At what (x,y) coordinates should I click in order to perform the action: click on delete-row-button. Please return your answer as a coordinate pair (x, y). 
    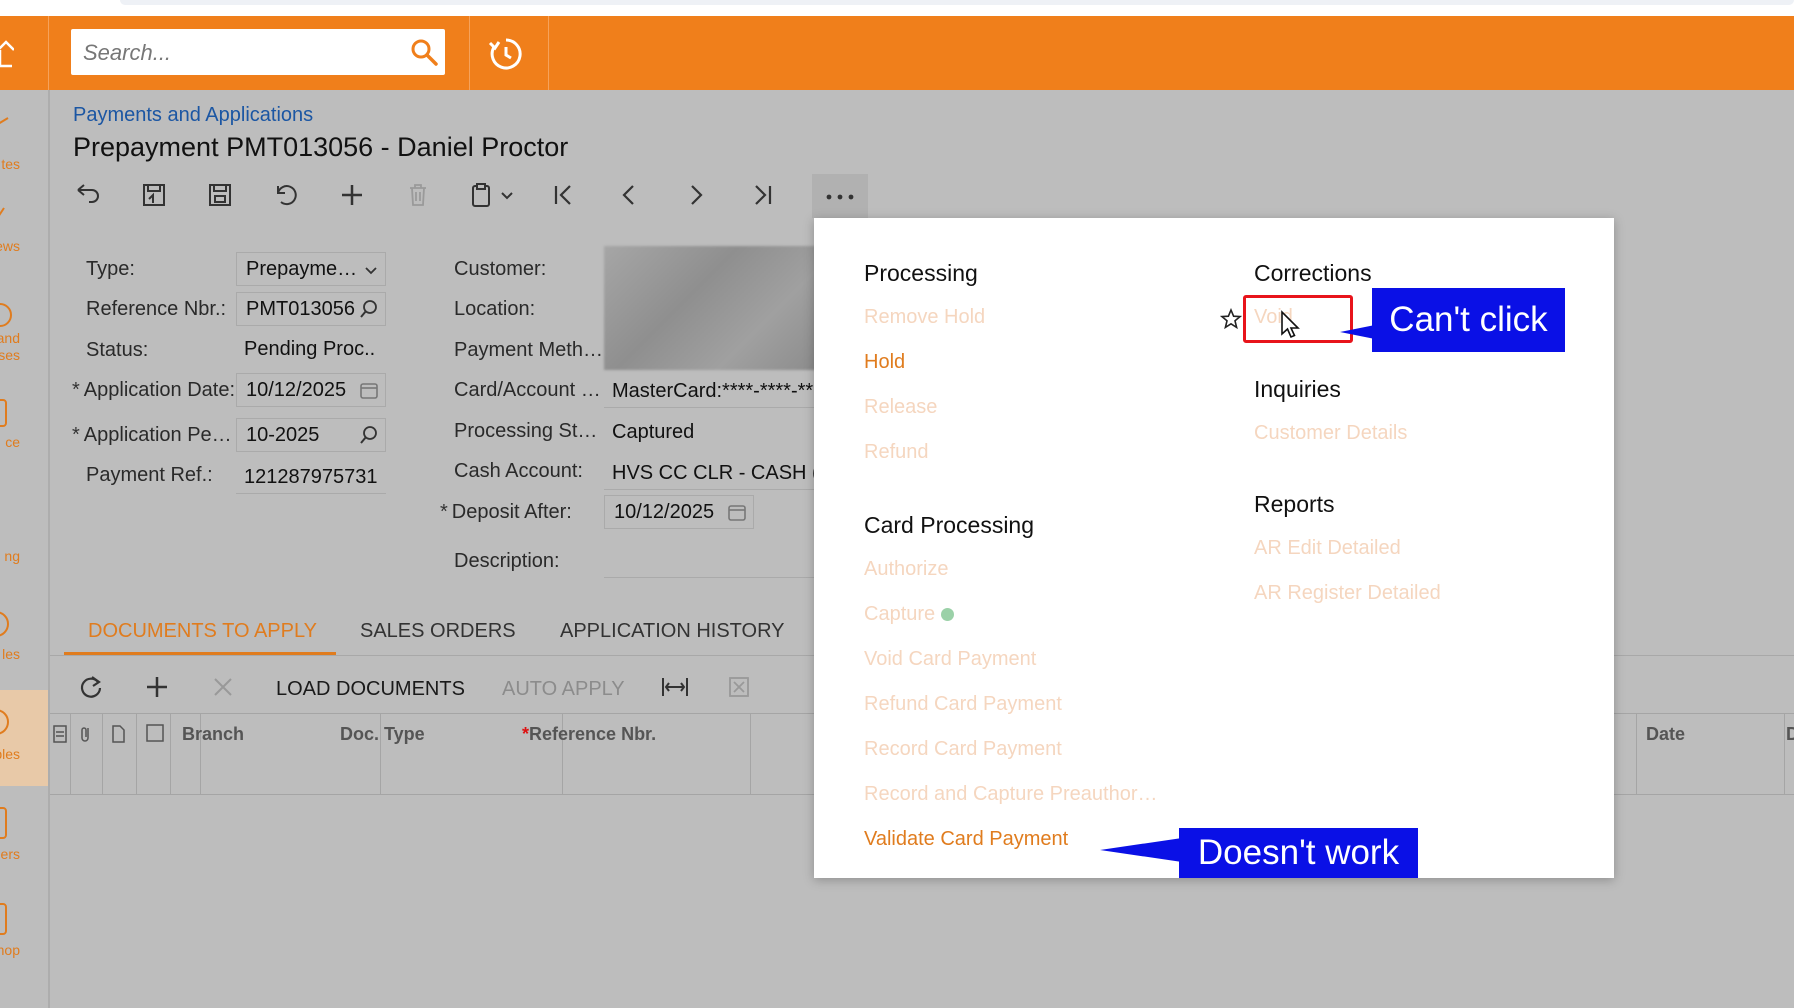
    Looking at the image, I should click on (223, 687).